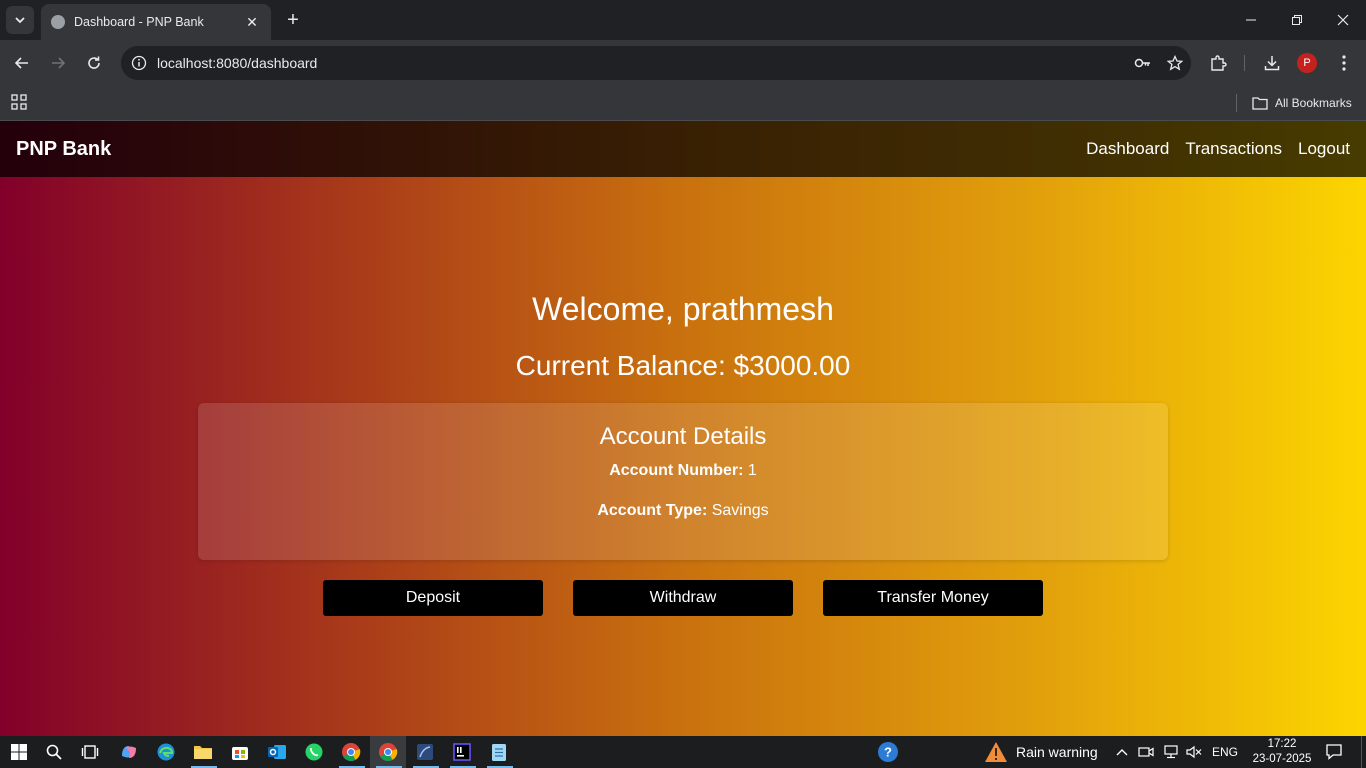 The height and width of the screenshot is (768, 1366). Describe the element at coordinates (1282, 759) in the screenshot. I see `clock-date: 23-07-2025` at that location.